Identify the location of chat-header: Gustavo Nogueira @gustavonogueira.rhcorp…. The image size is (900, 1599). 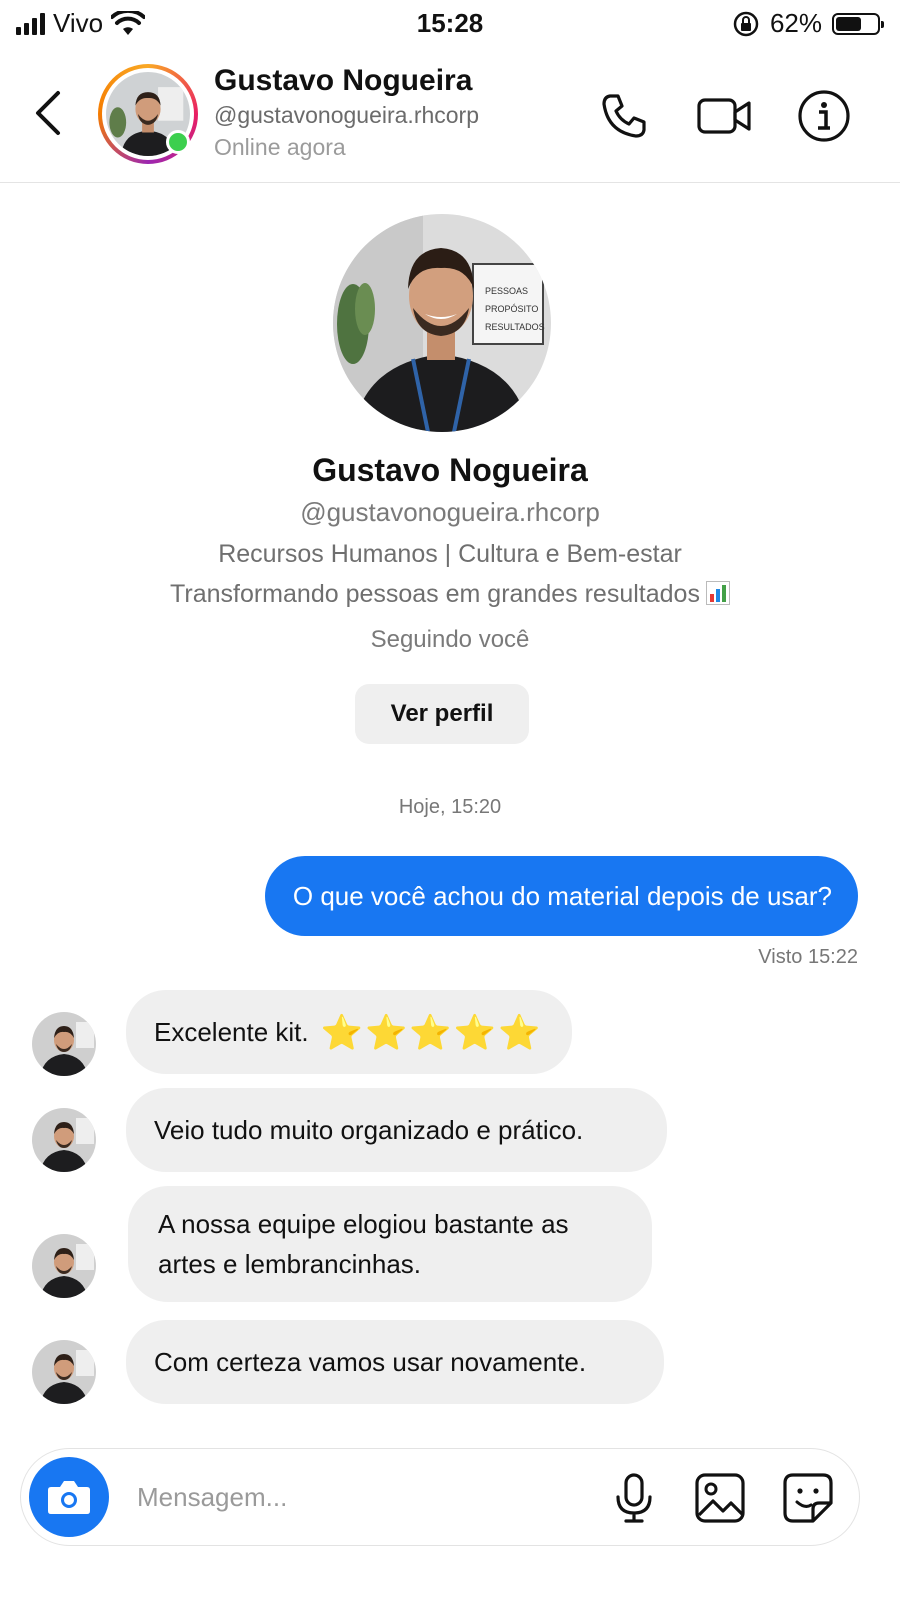
(450, 117).